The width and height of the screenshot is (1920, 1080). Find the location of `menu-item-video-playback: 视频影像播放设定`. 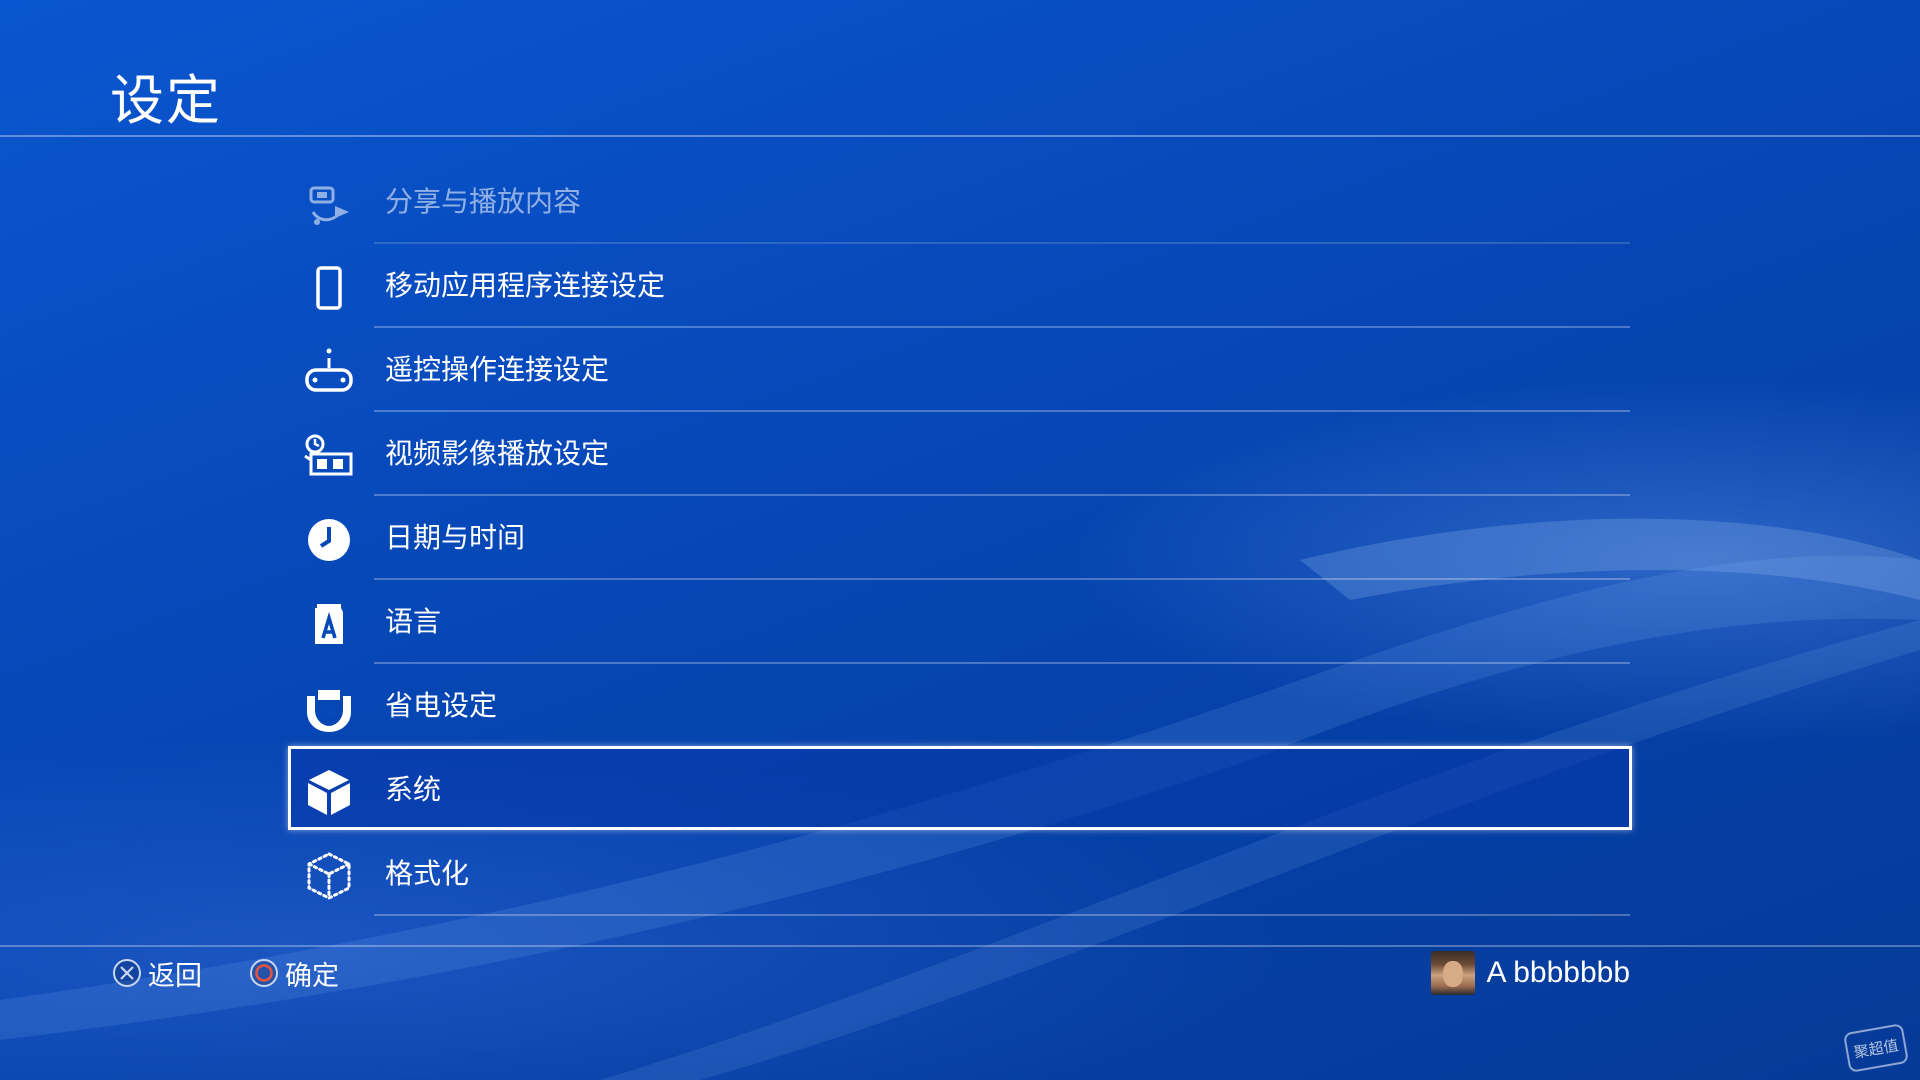

menu-item-video-playback: 视频影像播放设定 is located at coordinates (960, 454).